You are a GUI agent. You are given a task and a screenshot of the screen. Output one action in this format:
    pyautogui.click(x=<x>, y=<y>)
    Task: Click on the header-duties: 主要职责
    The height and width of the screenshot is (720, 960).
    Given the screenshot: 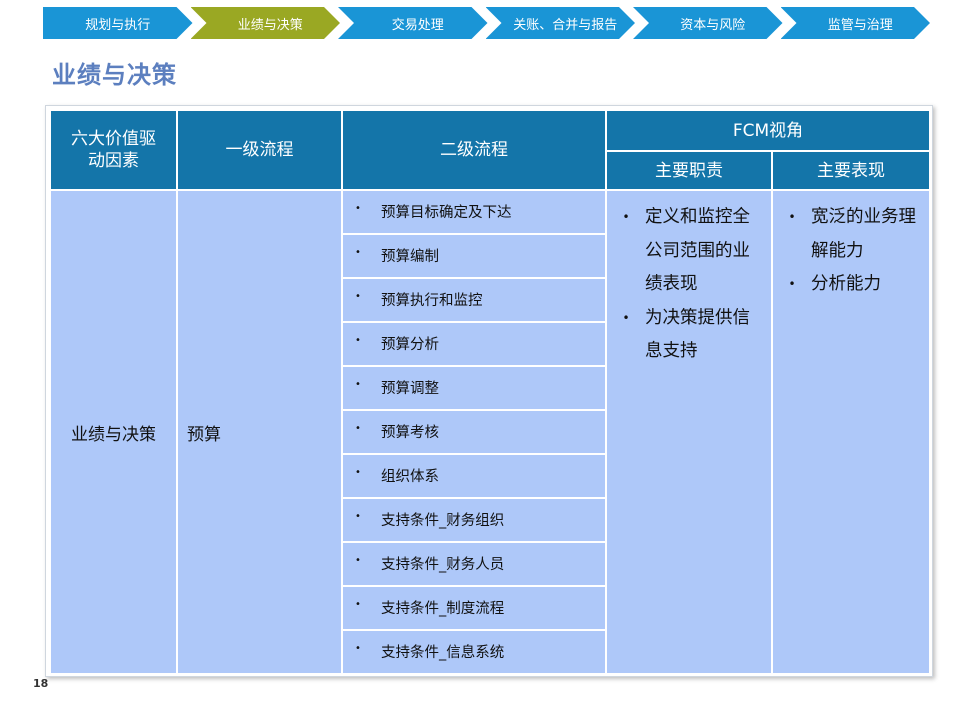 What is the action you would take?
    pyautogui.click(x=689, y=170)
    